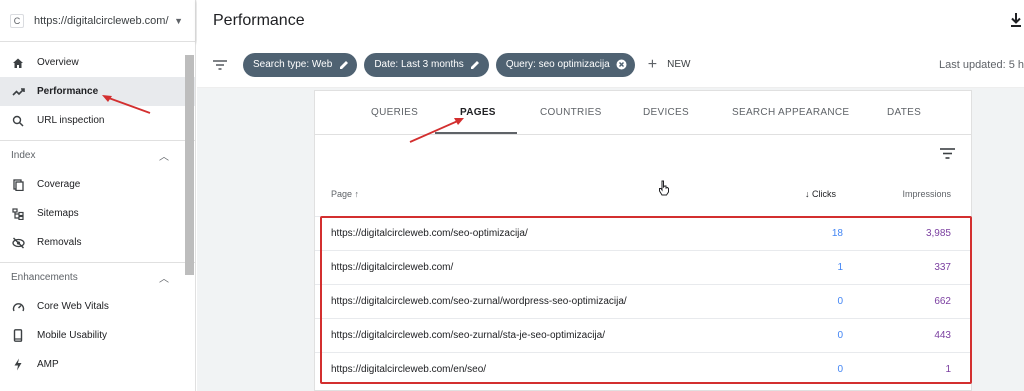 The image size is (1024, 391). What do you see at coordinates (904, 112) in the screenshot?
I see `tab-dates: DATES` at bounding box center [904, 112].